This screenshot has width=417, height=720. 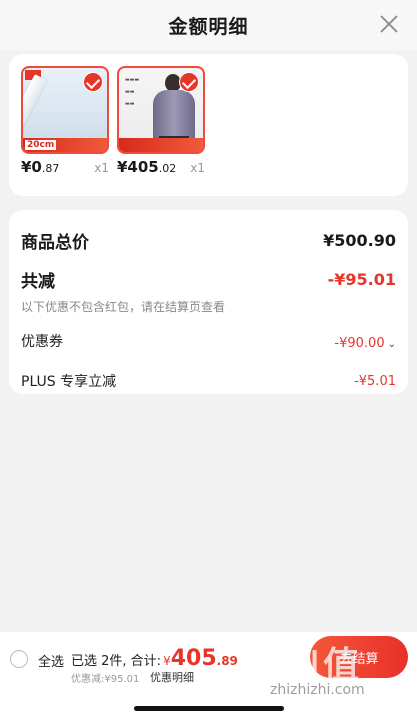 What do you see at coordinates (392, 344) in the screenshot?
I see `chevron-down-icon: ⌄` at bounding box center [392, 344].